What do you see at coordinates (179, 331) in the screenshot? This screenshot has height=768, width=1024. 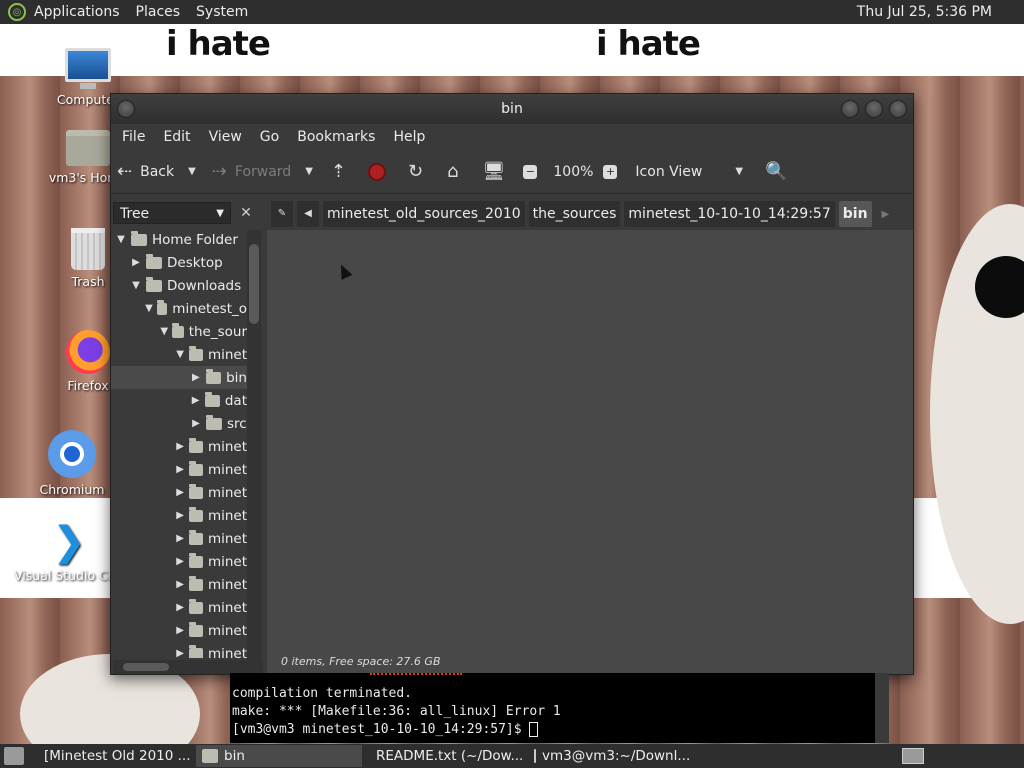 I see `tree-item: ▼ the_sour` at bounding box center [179, 331].